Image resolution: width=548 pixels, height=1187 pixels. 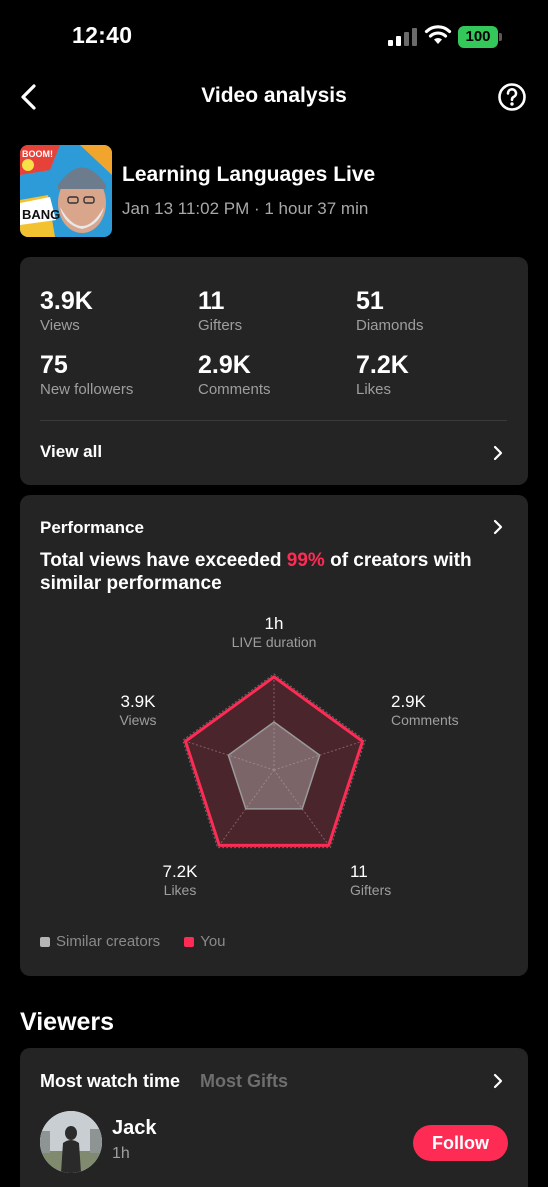 I want to click on stat-value: 7.2K, so click(x=382, y=365).